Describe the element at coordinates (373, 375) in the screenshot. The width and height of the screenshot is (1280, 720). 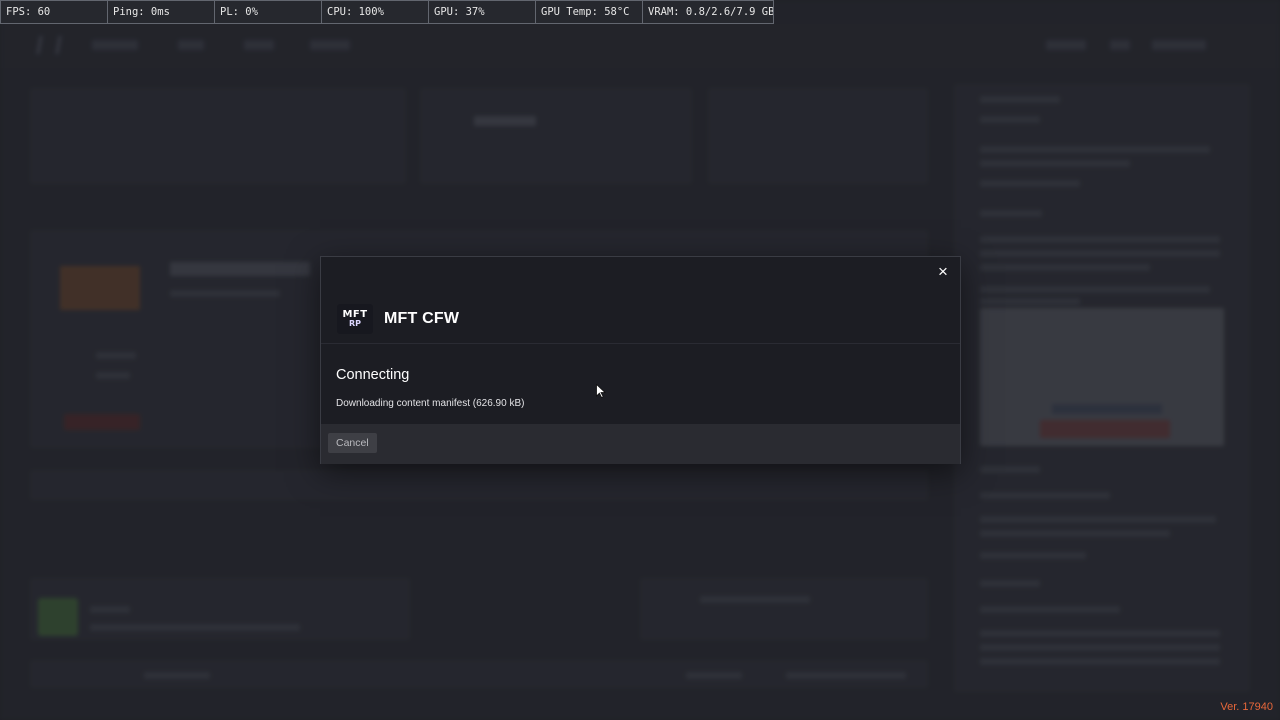
I see `status-title: Connecting` at that location.